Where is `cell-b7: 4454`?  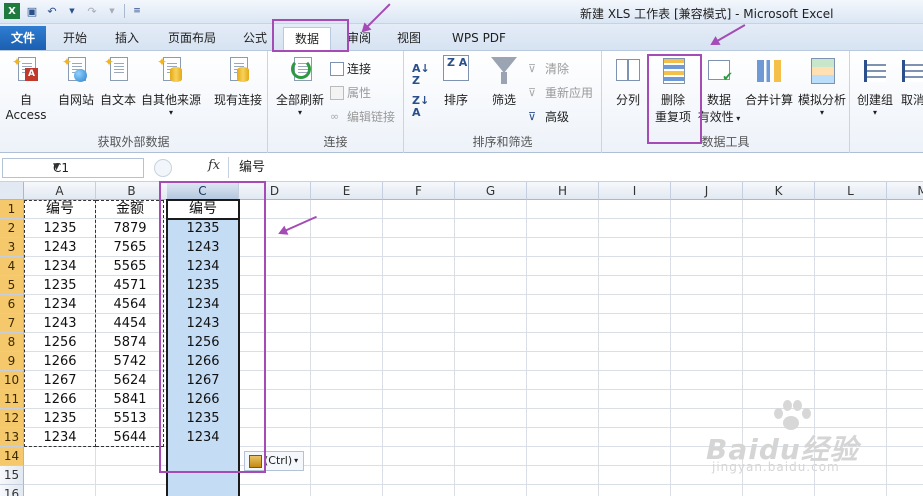
cell-b7: 4454 is located at coordinates (130, 323).